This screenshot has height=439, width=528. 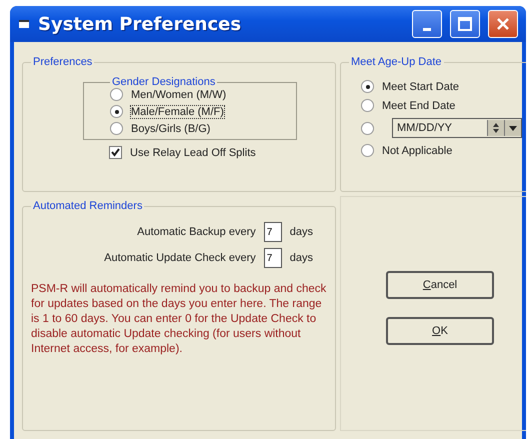 I want to click on date-field: MM/DD/YY, so click(x=457, y=128).